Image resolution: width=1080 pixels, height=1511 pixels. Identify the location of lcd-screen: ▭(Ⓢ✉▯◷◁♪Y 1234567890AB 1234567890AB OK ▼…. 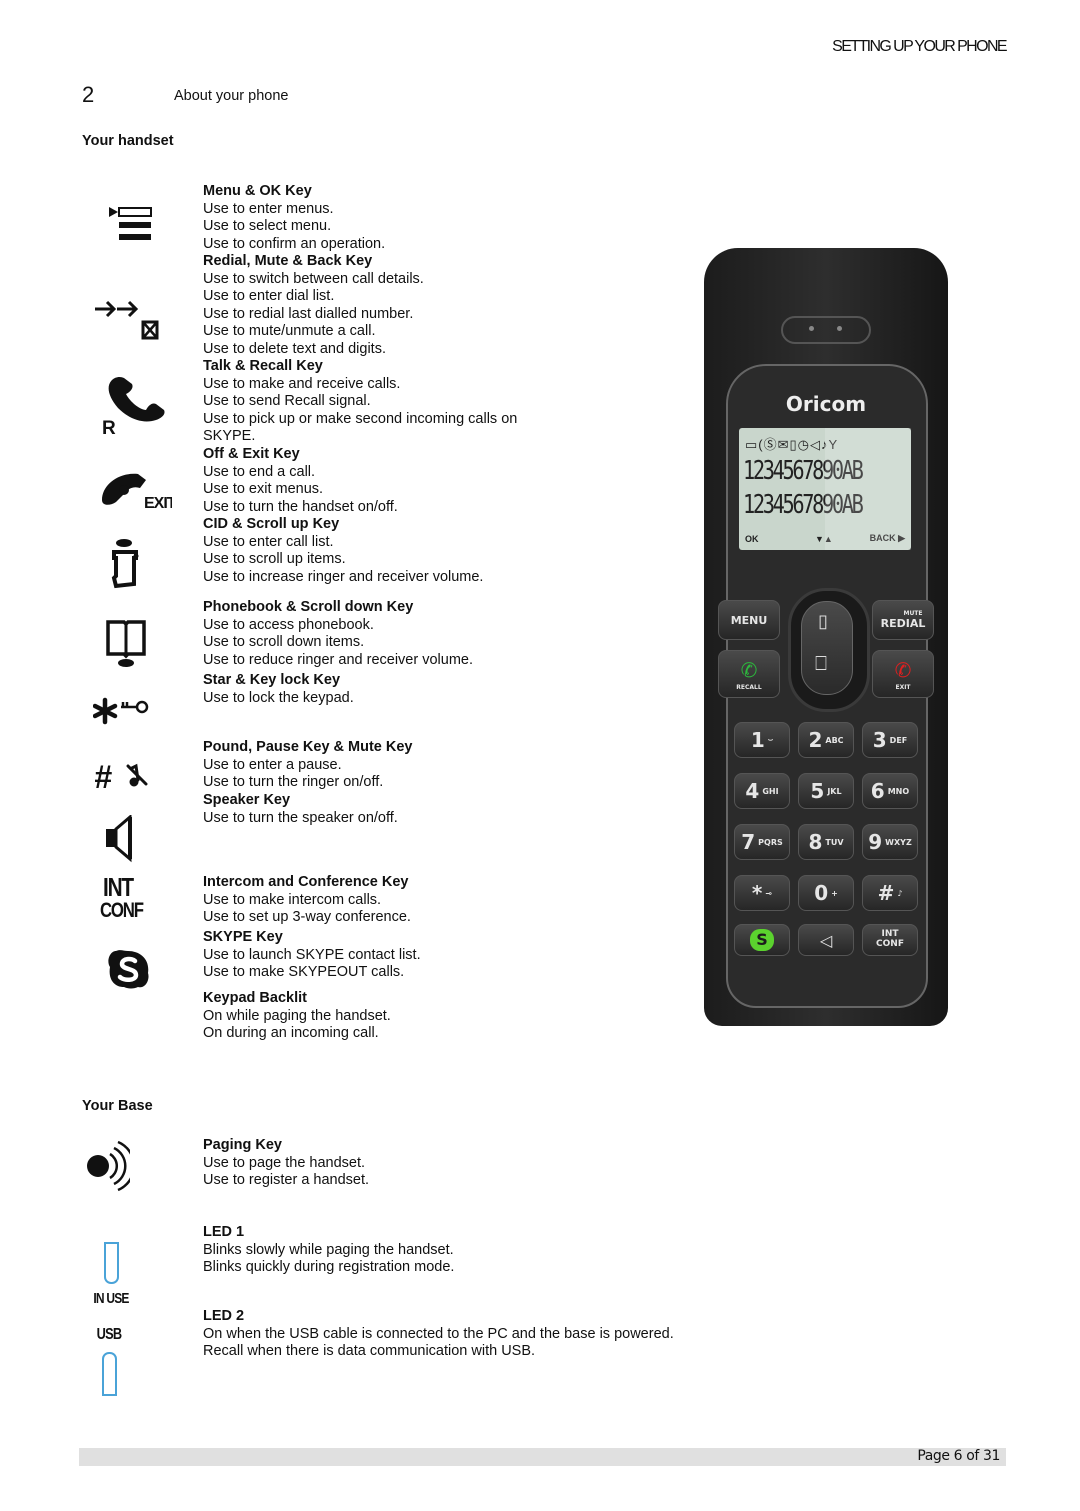
(825, 489).